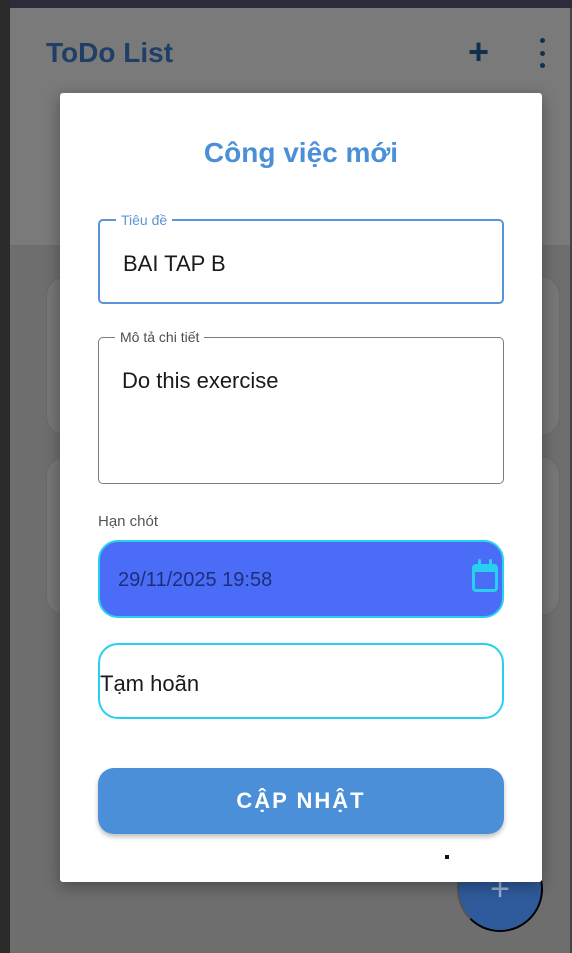  Describe the element at coordinates (301, 406) in the screenshot. I see `description-input: Mô tả chi tiết Do this exercise` at that location.